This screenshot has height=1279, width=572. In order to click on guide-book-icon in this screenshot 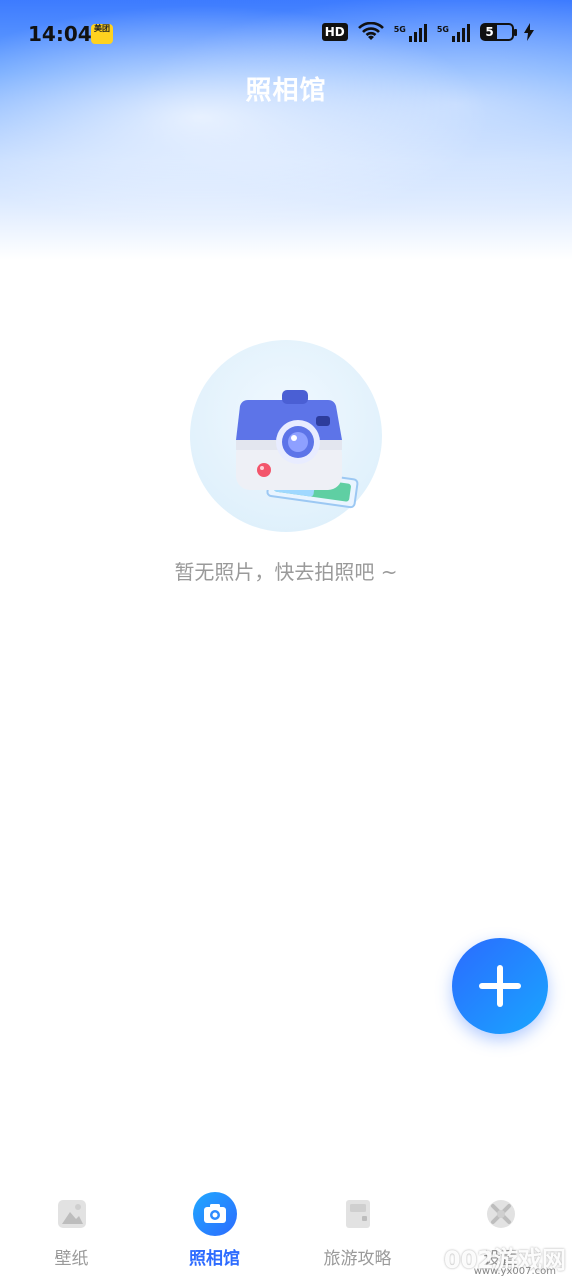, I will do `click(357, 1214)`.